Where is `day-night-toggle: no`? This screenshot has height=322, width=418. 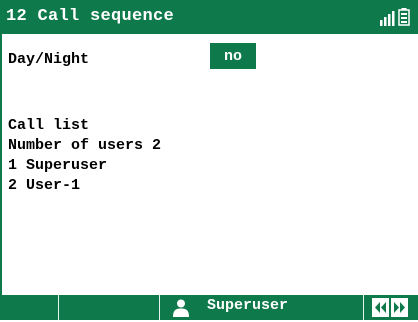 day-night-toggle: no is located at coordinates (233, 56).